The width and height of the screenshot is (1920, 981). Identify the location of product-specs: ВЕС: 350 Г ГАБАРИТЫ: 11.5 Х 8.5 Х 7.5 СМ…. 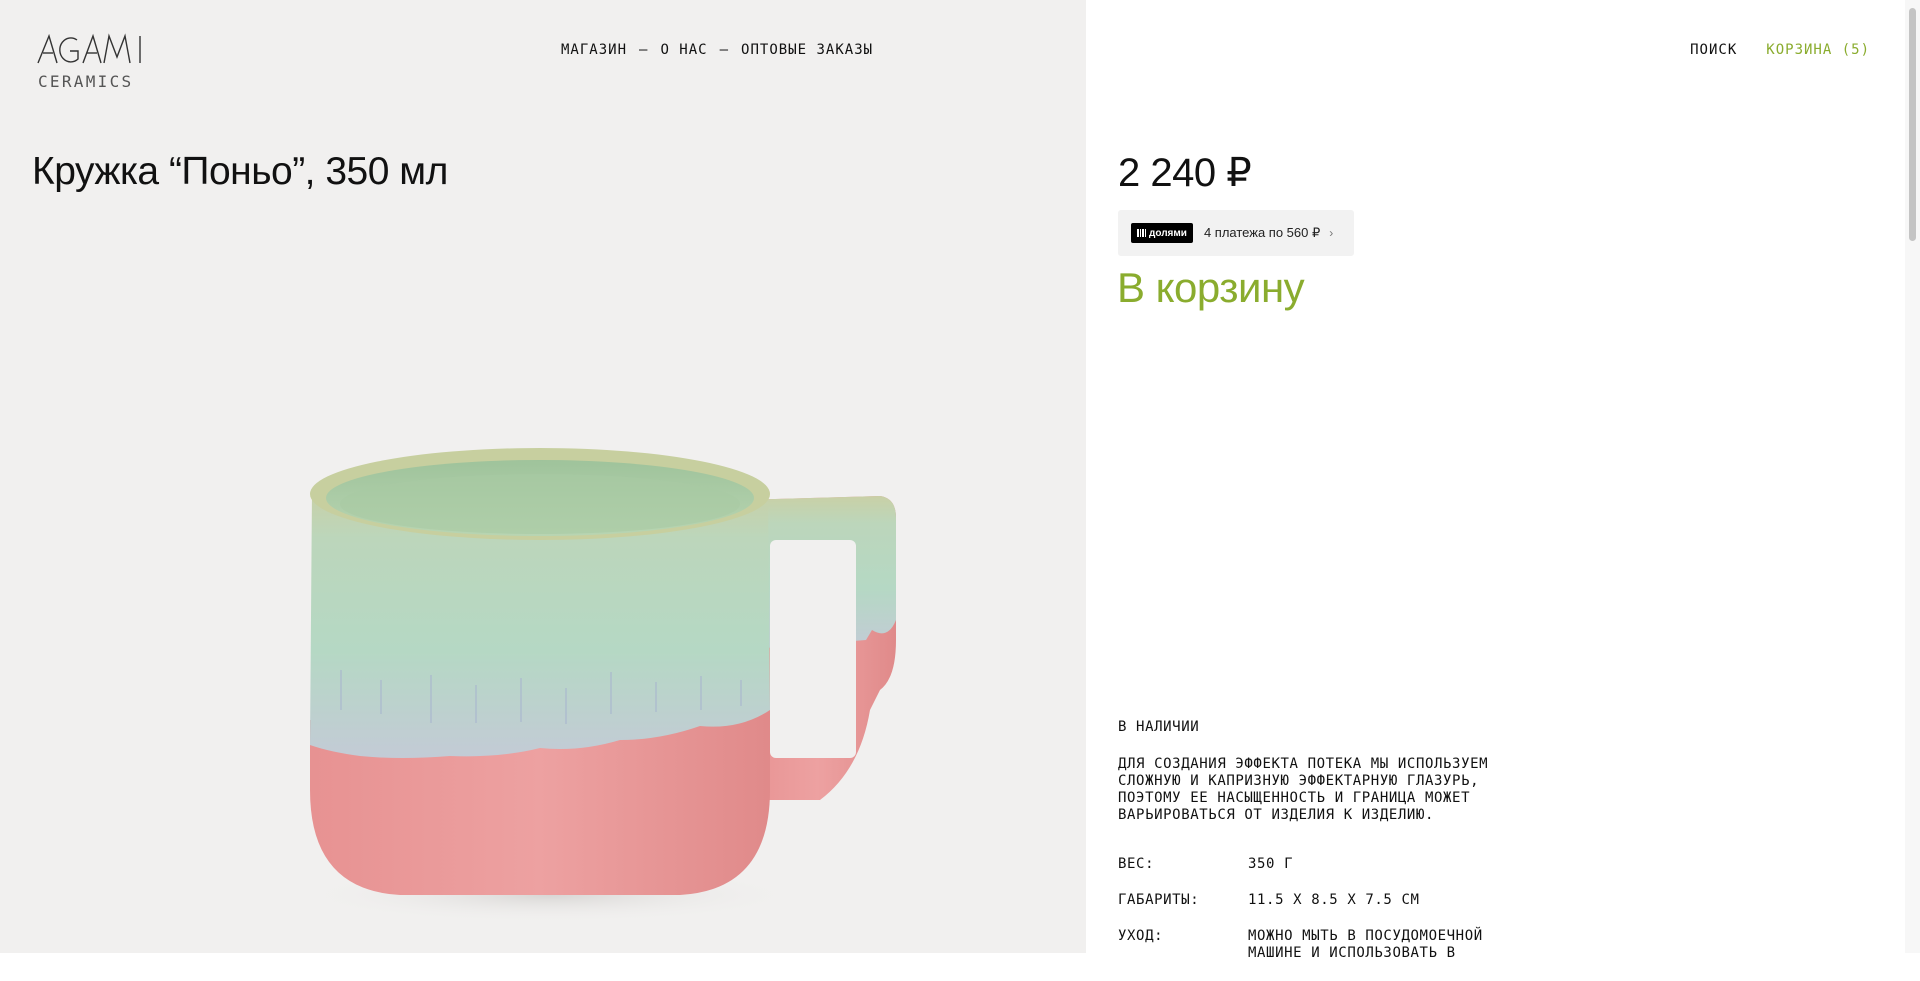
(1348, 918).